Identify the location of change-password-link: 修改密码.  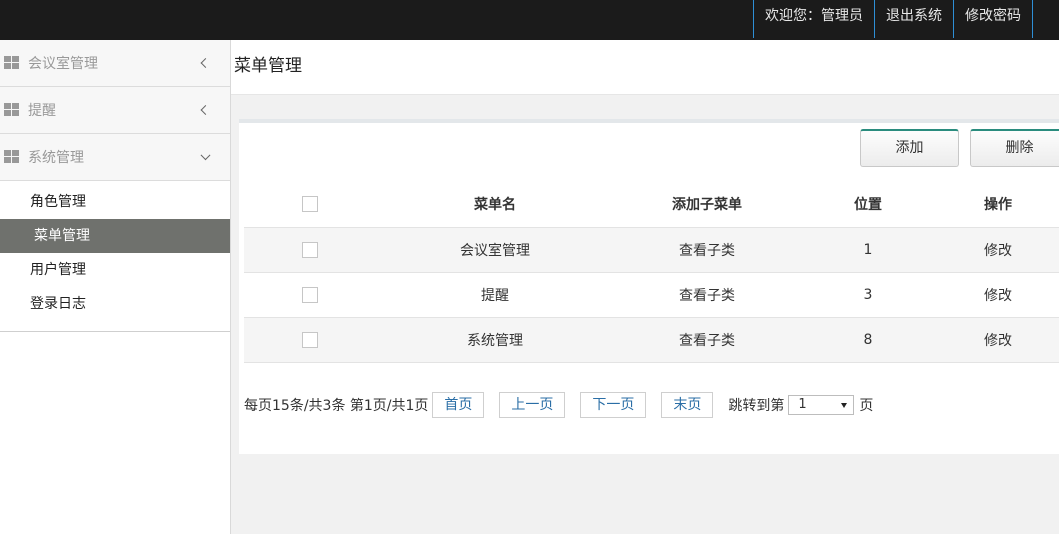
(993, 19).